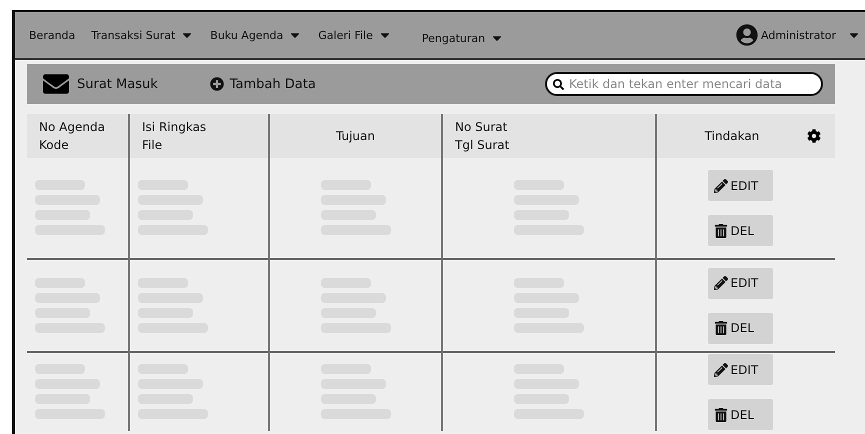  I want to click on user-menu: Administrator, so click(798, 35).